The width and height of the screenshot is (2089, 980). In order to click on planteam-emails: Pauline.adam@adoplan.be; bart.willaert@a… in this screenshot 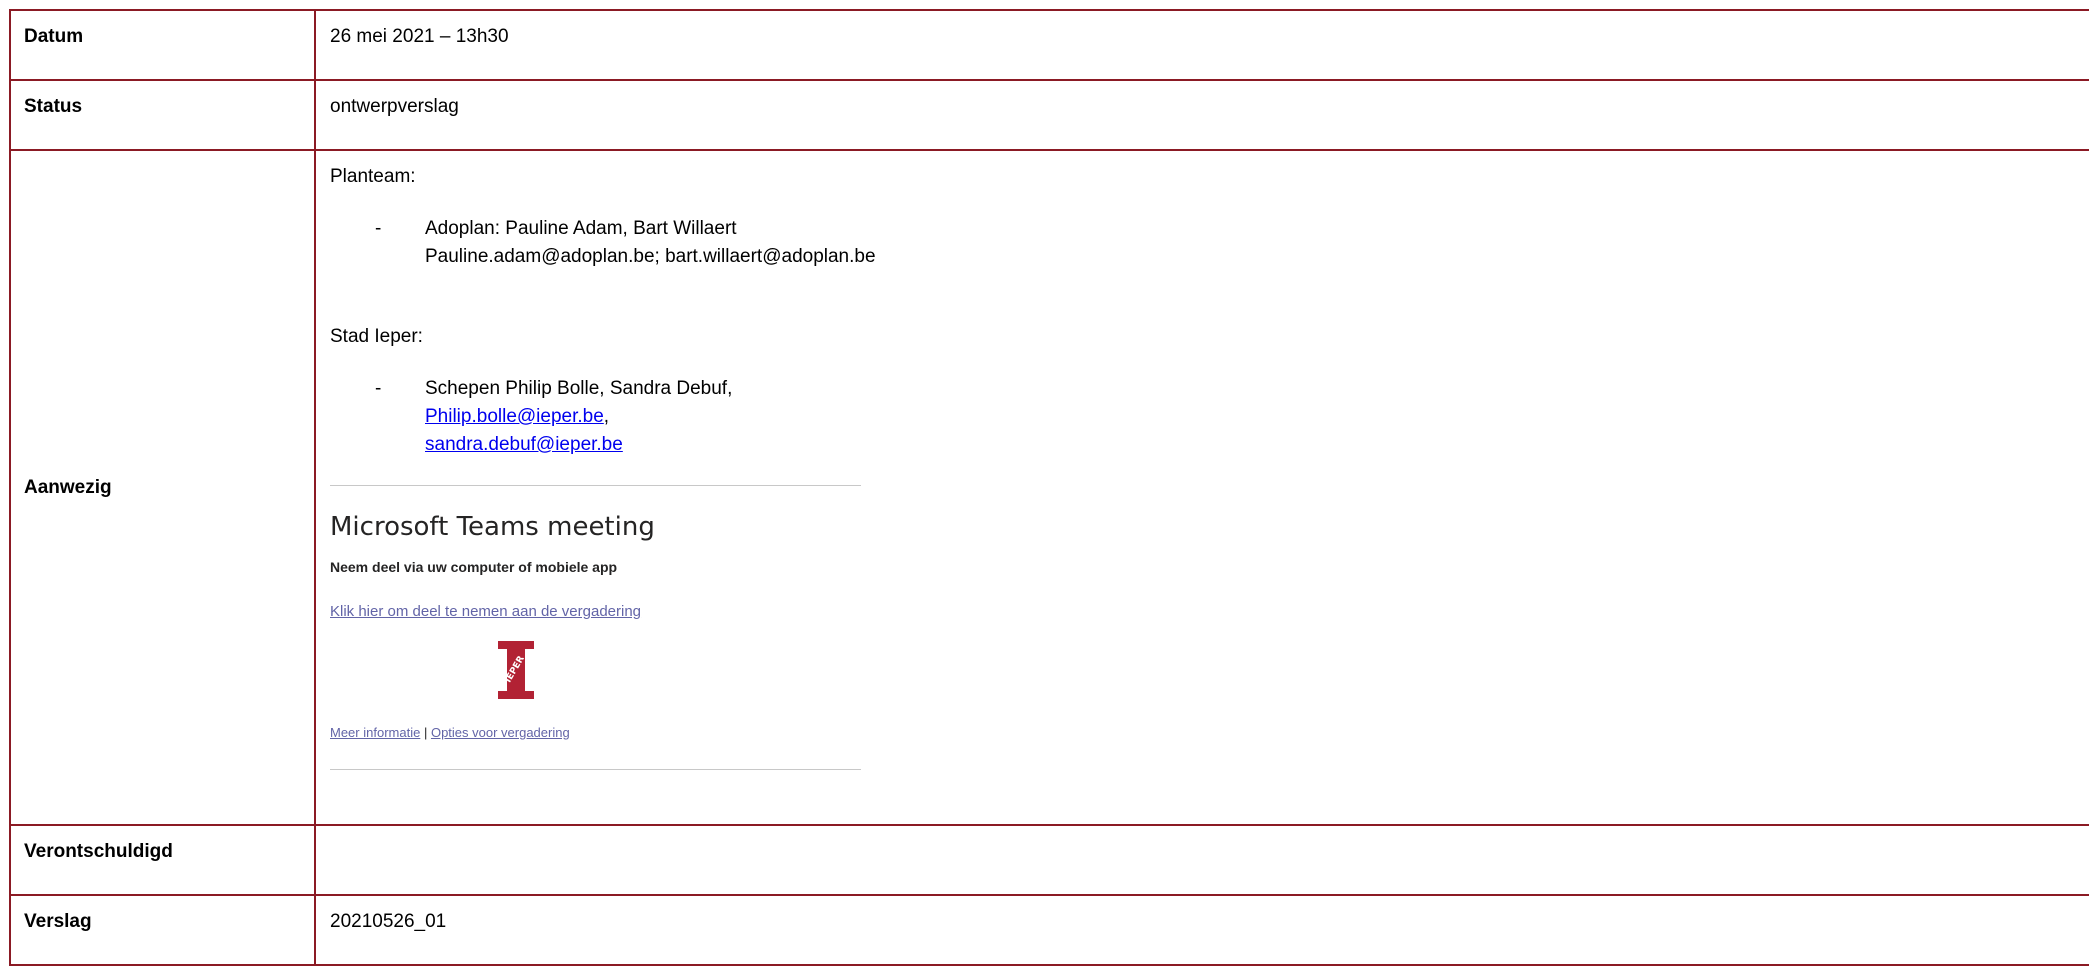, I will do `click(650, 256)`.